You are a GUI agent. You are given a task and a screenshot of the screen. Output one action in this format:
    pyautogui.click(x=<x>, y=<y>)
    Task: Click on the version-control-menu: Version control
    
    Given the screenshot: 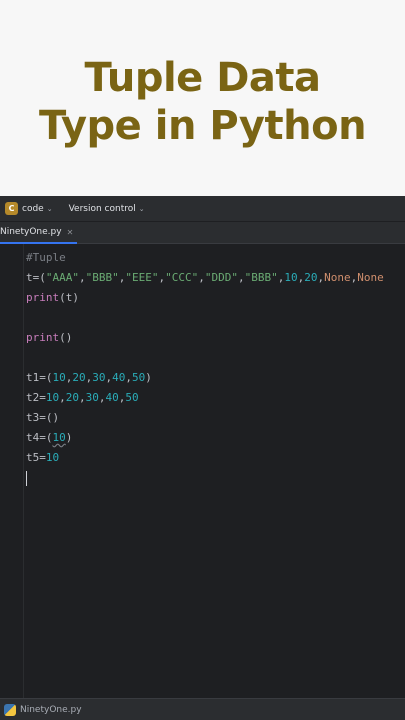 What is the action you would take?
    pyautogui.click(x=102, y=209)
    